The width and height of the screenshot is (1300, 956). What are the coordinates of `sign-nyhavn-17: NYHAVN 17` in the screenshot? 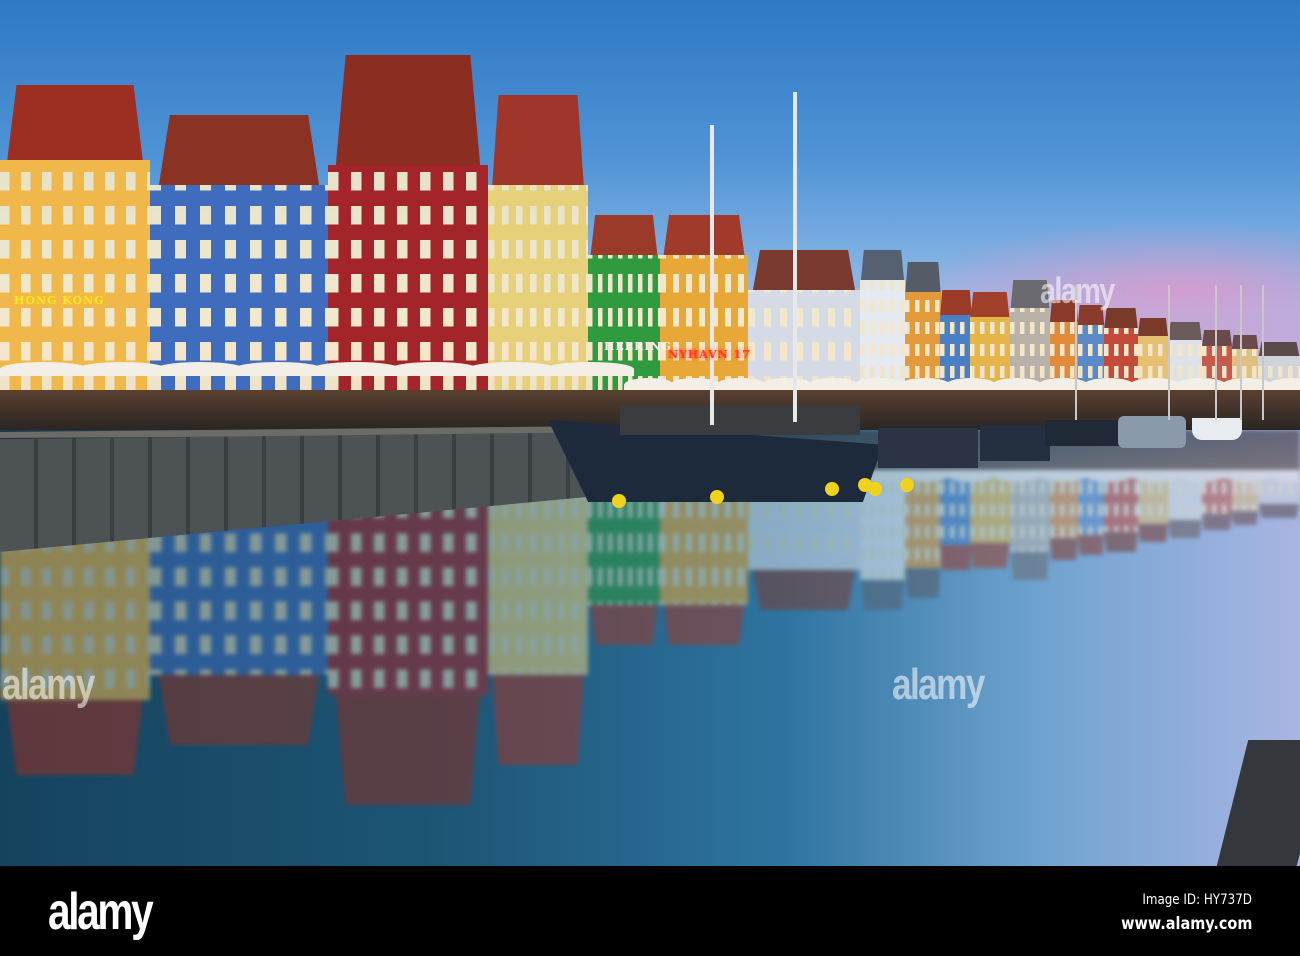 It's located at (709, 354).